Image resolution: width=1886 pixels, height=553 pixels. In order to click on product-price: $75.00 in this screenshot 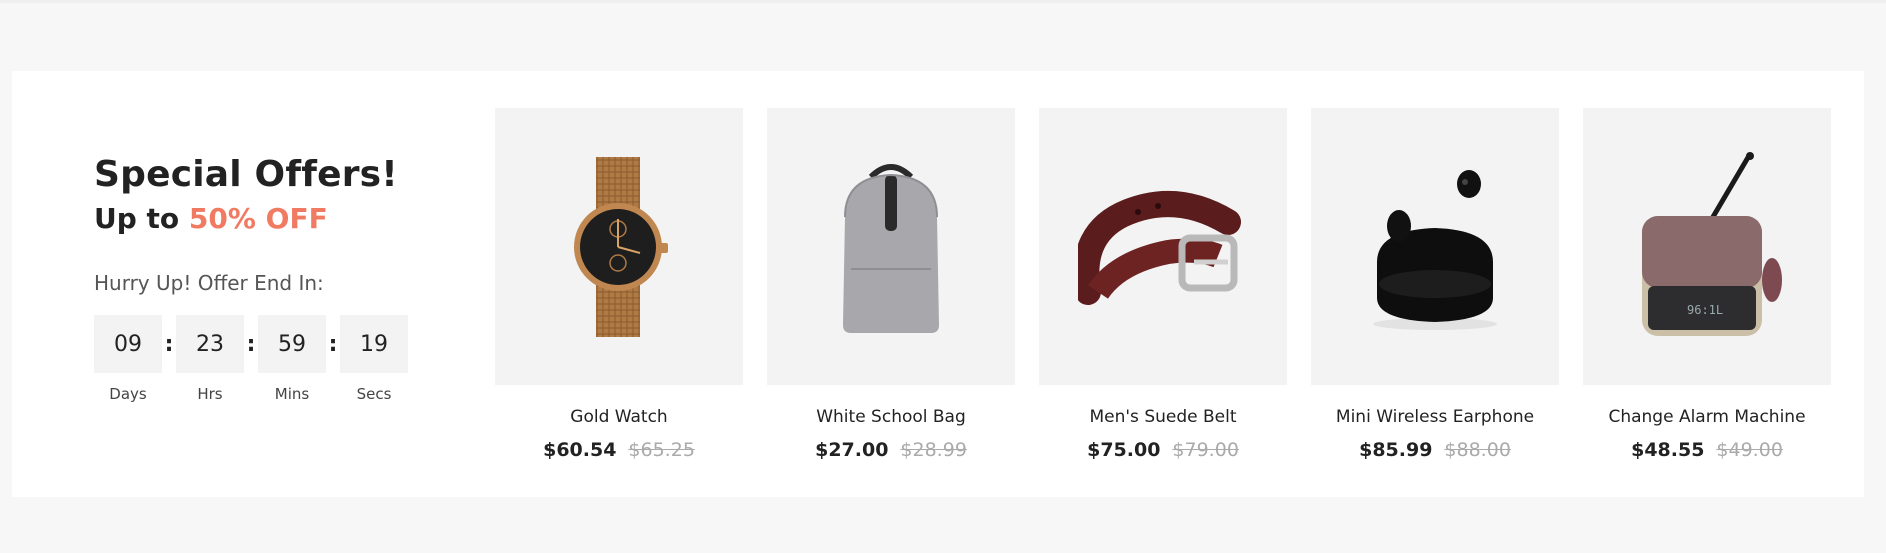, I will do `click(1124, 450)`.